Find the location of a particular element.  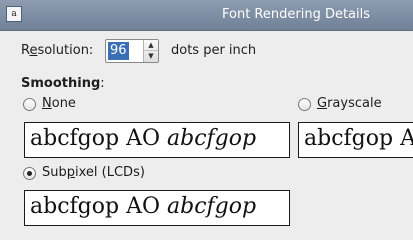

smoothing-subpixel-label: Subpixel (LCDs) is located at coordinates (93, 172).